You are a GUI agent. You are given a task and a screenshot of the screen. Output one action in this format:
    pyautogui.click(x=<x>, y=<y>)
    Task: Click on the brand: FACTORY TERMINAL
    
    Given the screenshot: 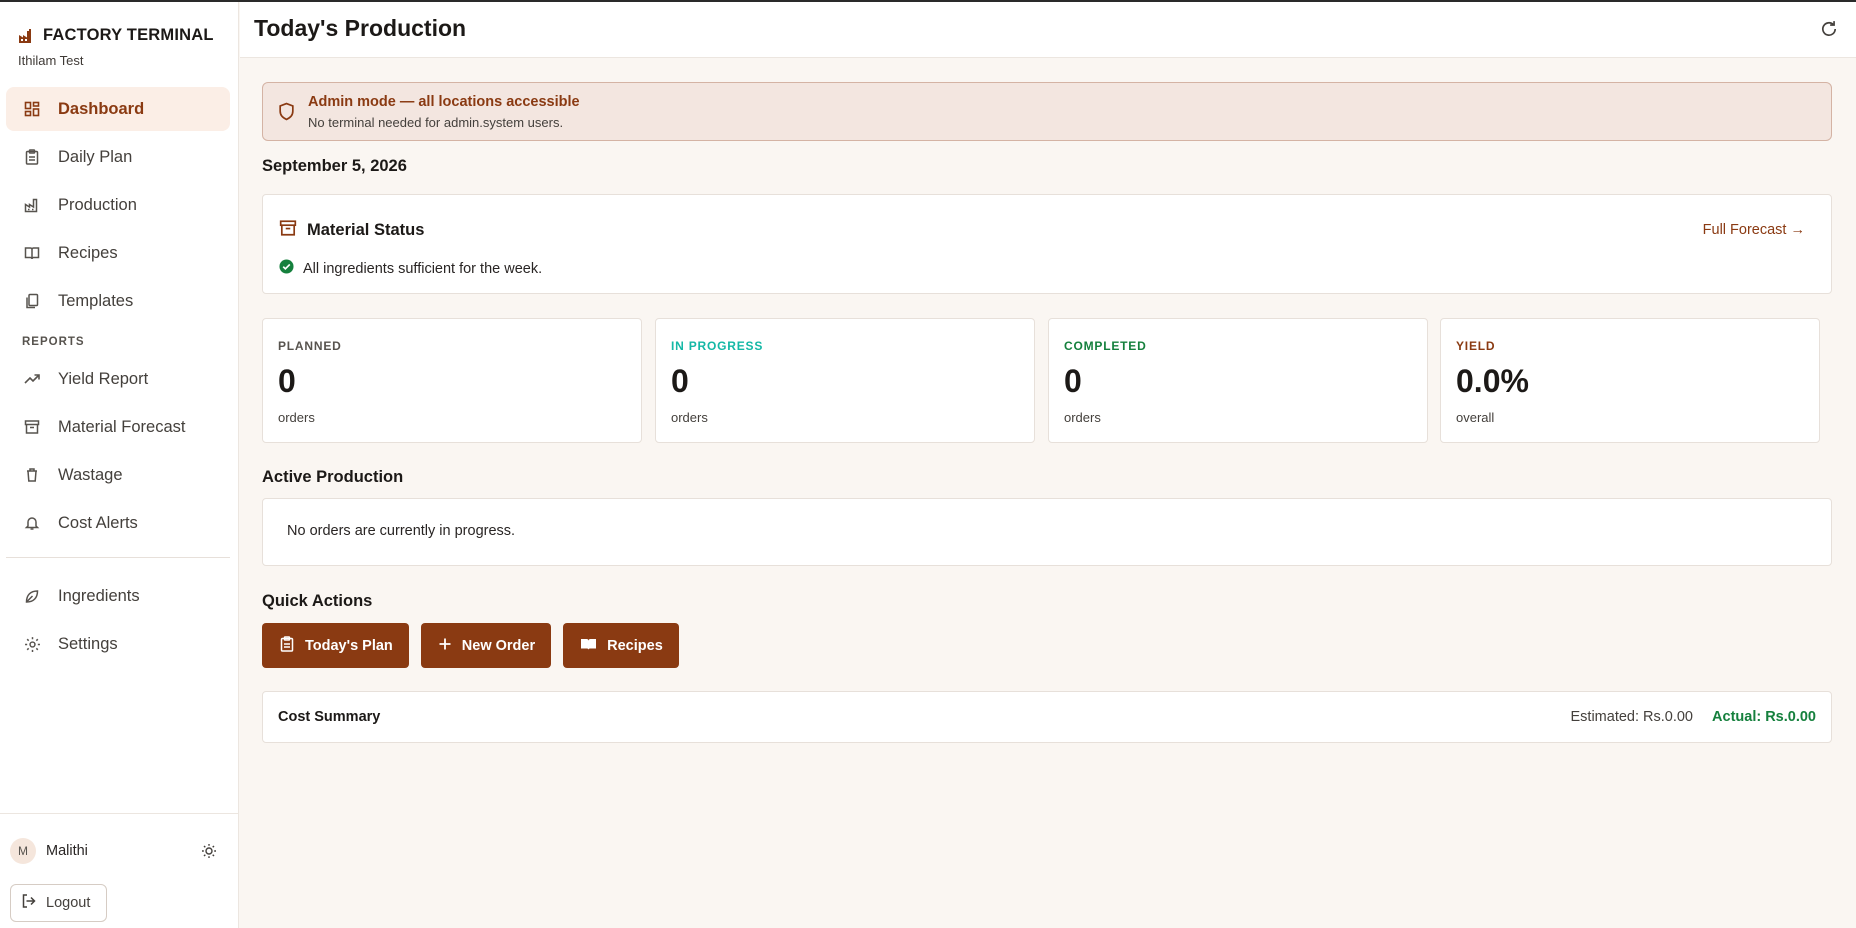 What is the action you would take?
    pyautogui.click(x=116, y=35)
    